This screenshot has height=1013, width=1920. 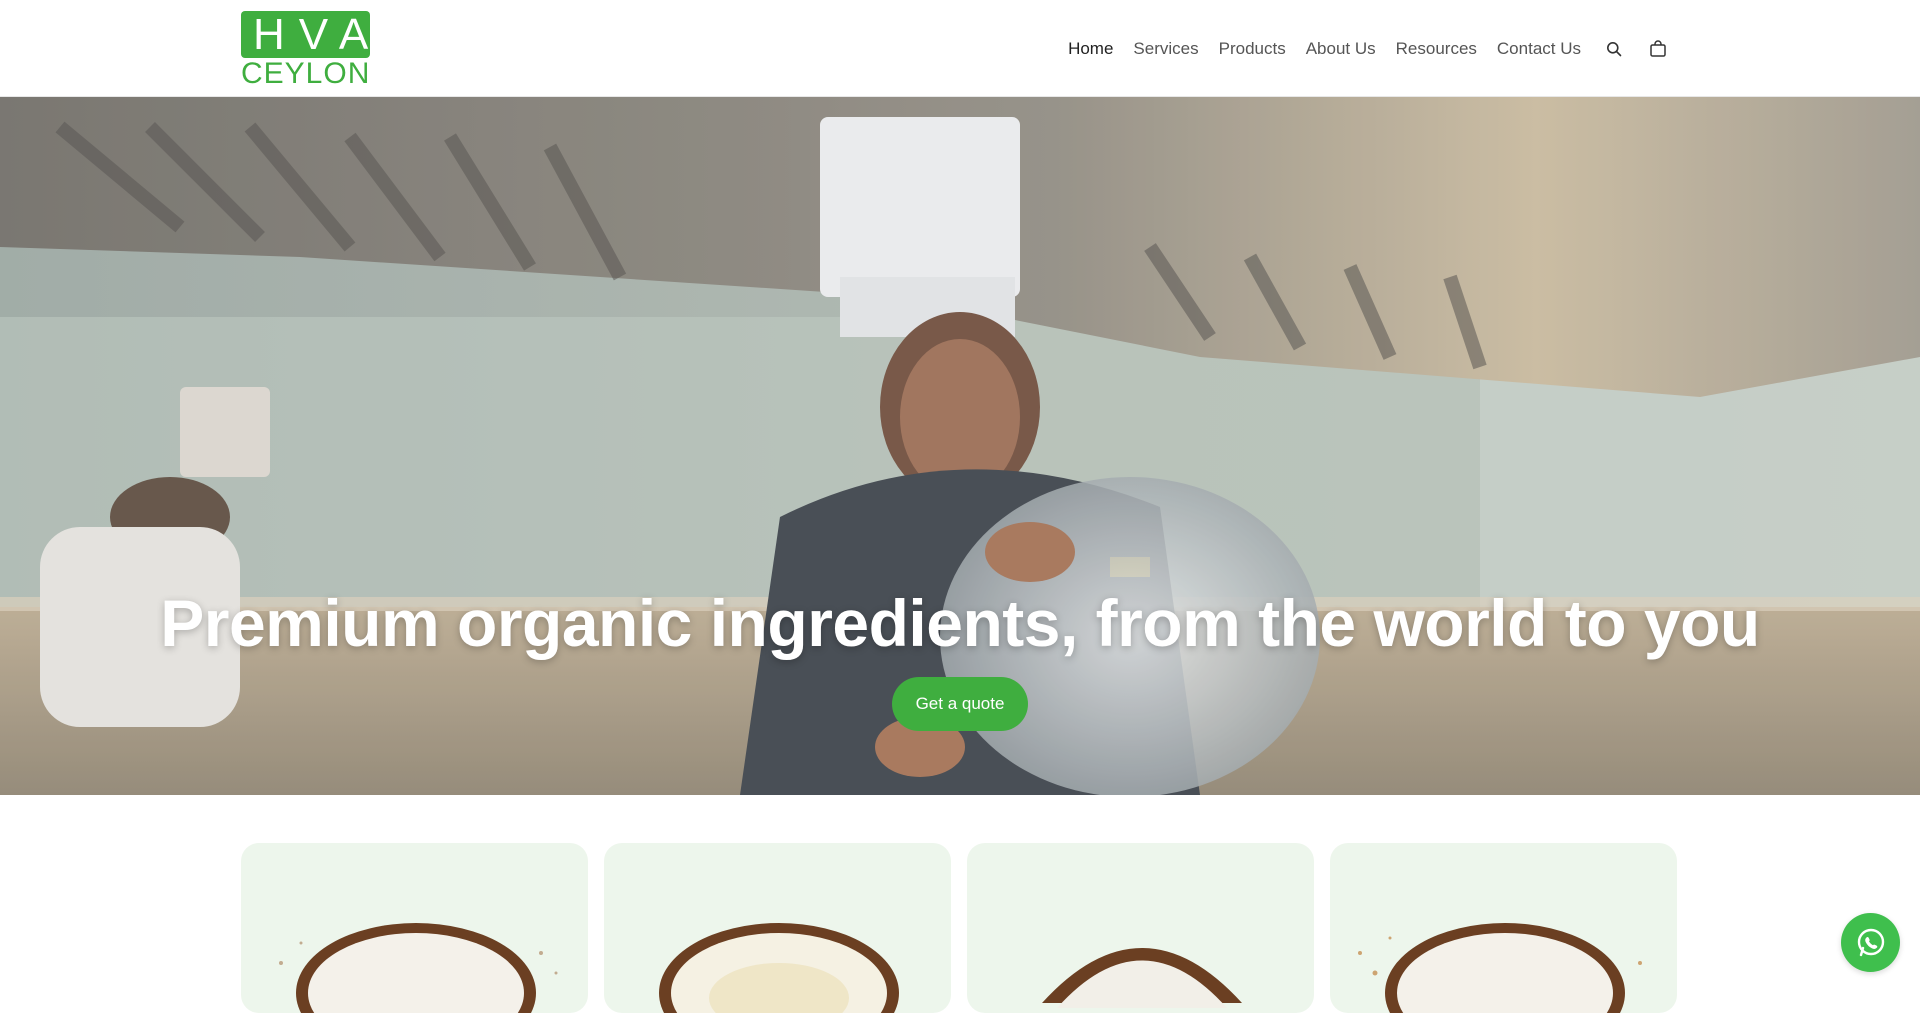 I want to click on logo: HVA CEYLON, so click(x=306, y=50).